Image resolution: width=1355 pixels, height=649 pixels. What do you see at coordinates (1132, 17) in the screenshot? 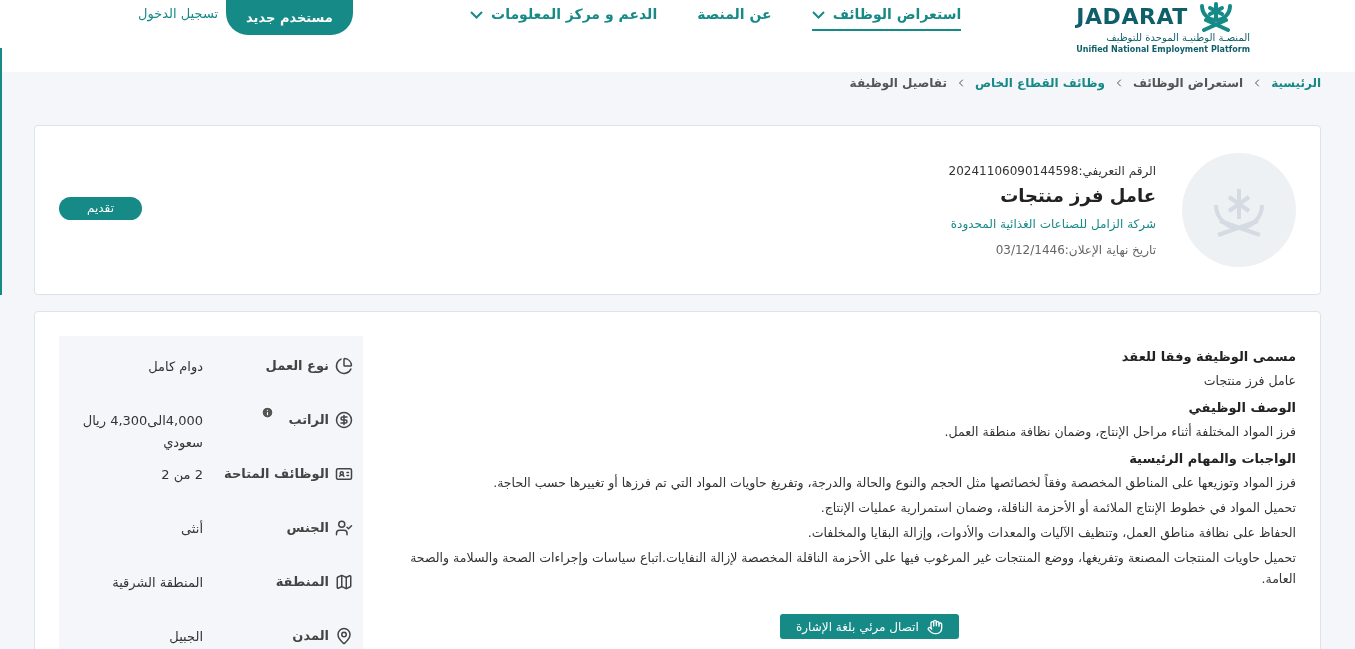
I see `logo-wordmark: JADARAT` at bounding box center [1132, 17].